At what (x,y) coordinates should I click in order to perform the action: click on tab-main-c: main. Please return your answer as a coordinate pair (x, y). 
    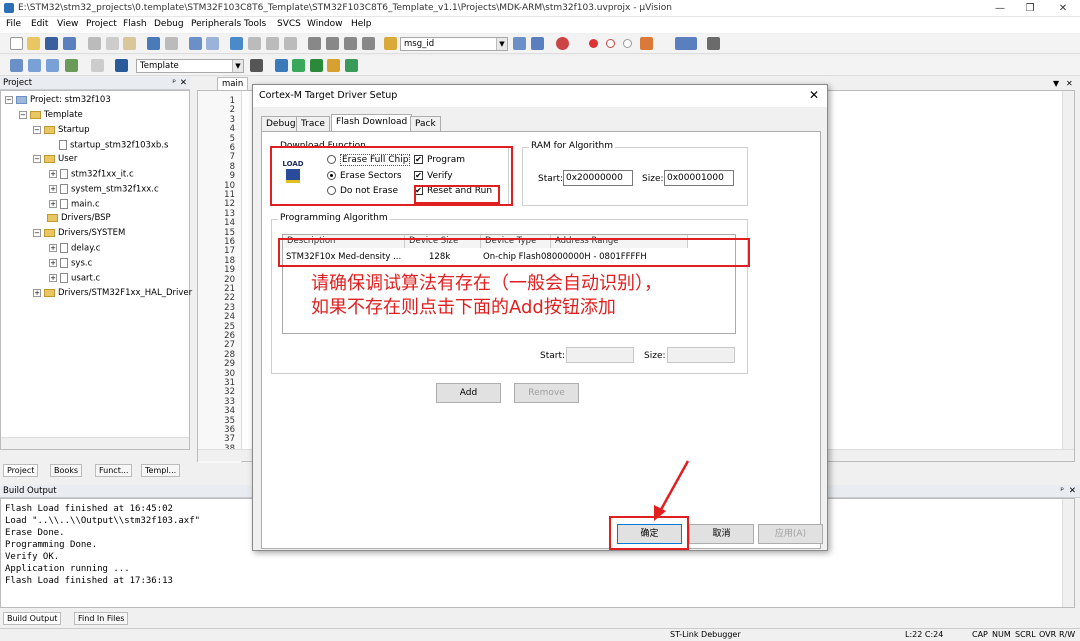
    Looking at the image, I should click on (233, 83).